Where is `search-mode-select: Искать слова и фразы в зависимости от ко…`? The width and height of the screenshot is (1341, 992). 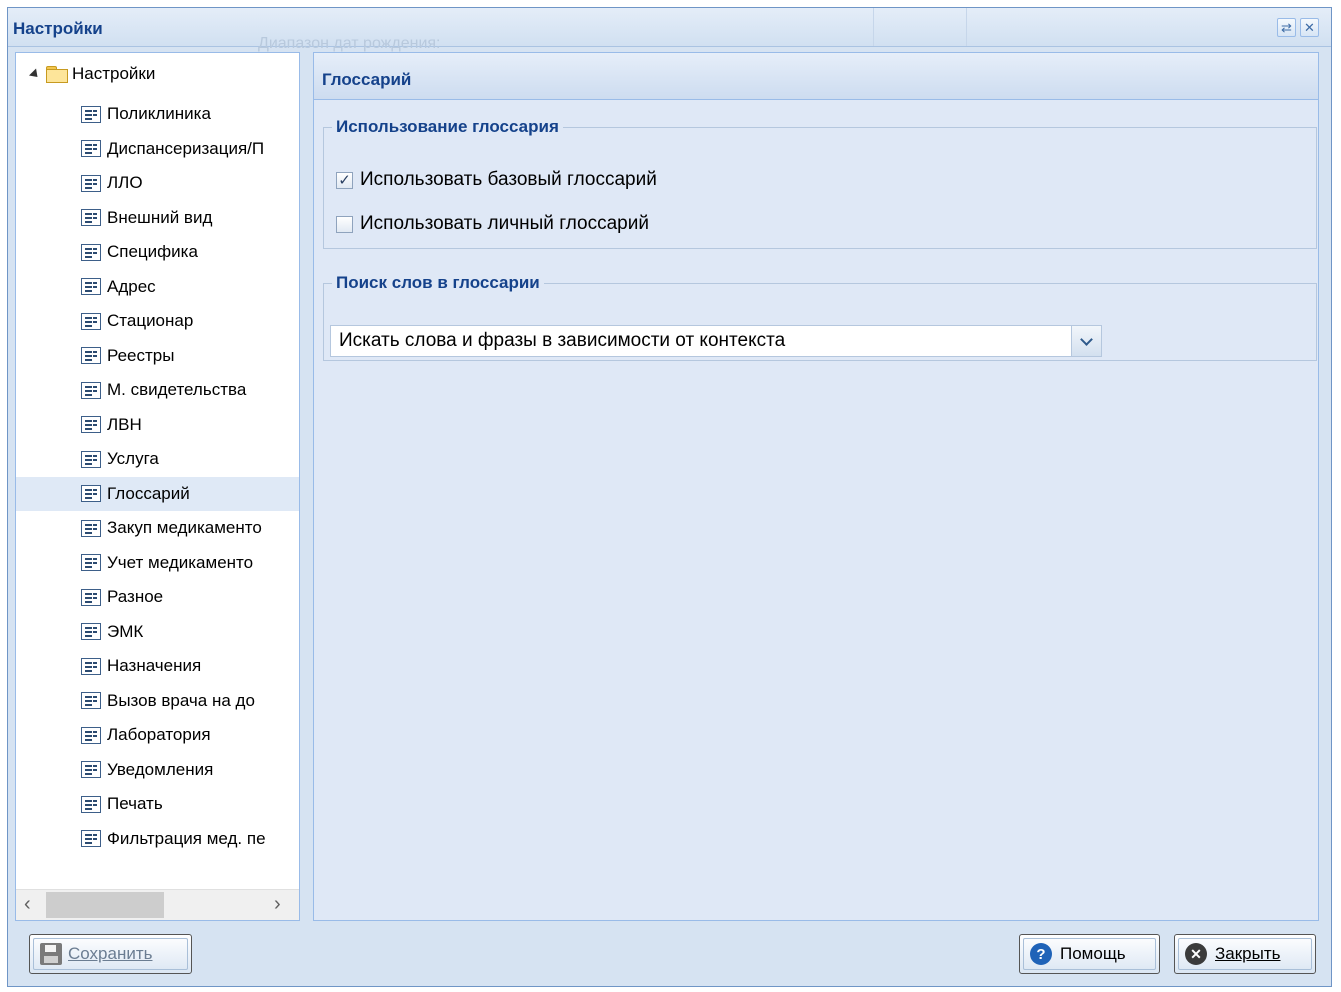 search-mode-select: Искать слова и фразы в зависимости от ко… is located at coordinates (716, 341).